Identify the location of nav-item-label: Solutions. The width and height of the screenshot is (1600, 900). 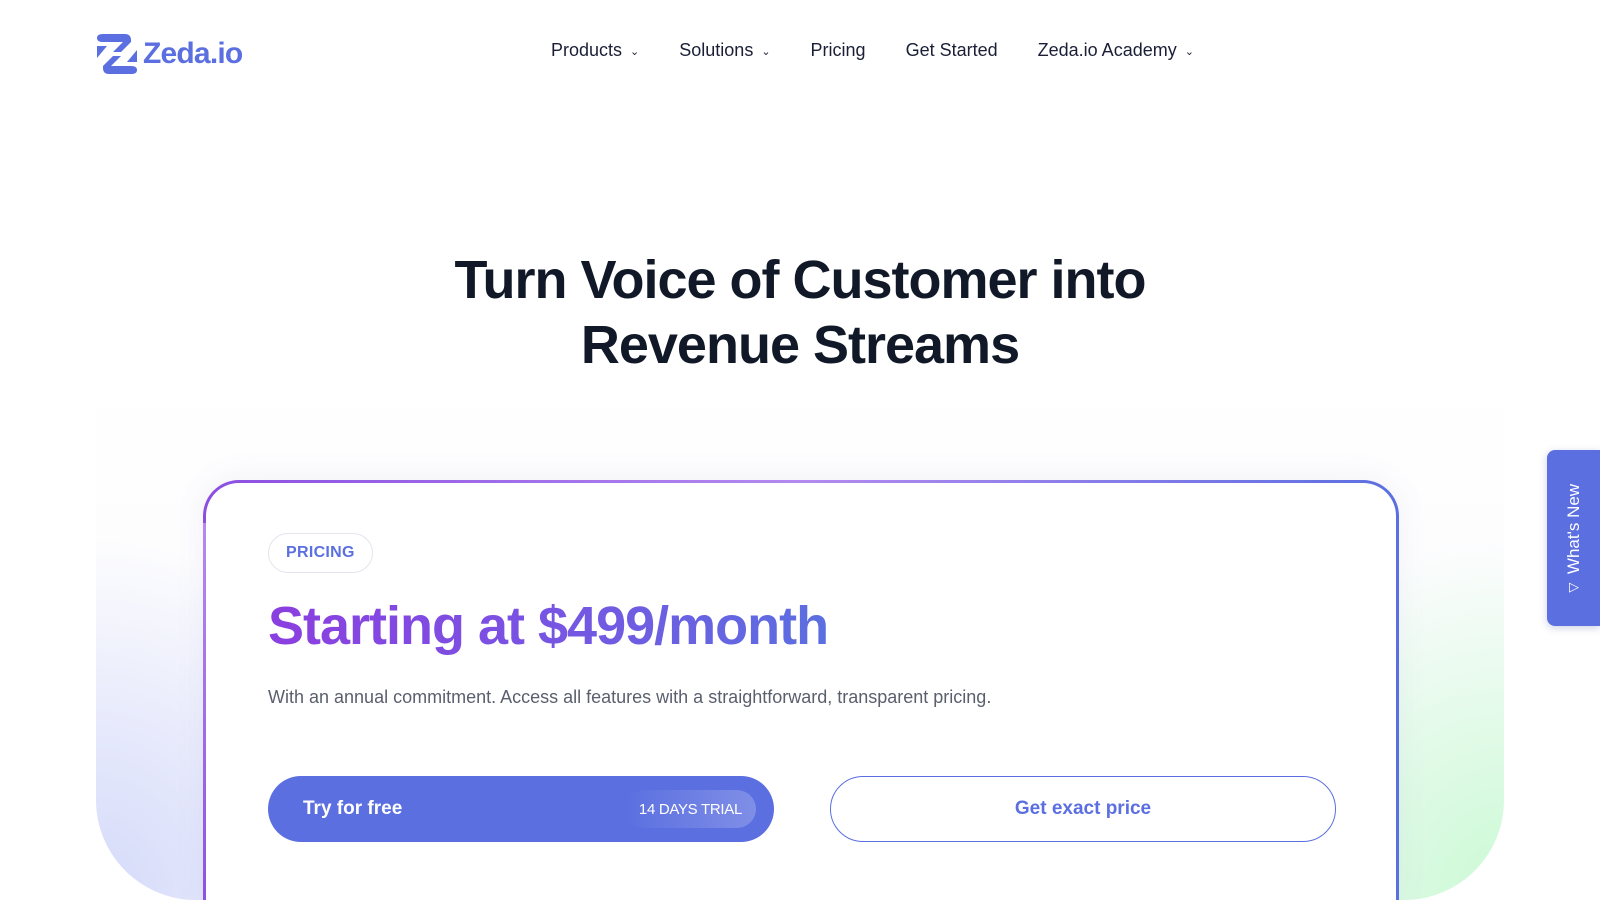
(716, 50).